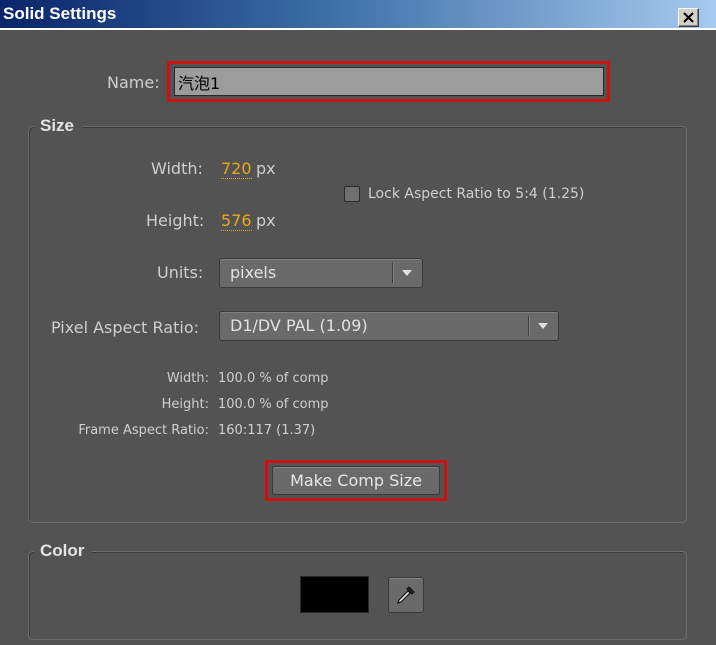  Describe the element at coordinates (125, 327) in the screenshot. I see `pixel-aspect-ratio-label: Pixel Aspect Ratio:` at that location.